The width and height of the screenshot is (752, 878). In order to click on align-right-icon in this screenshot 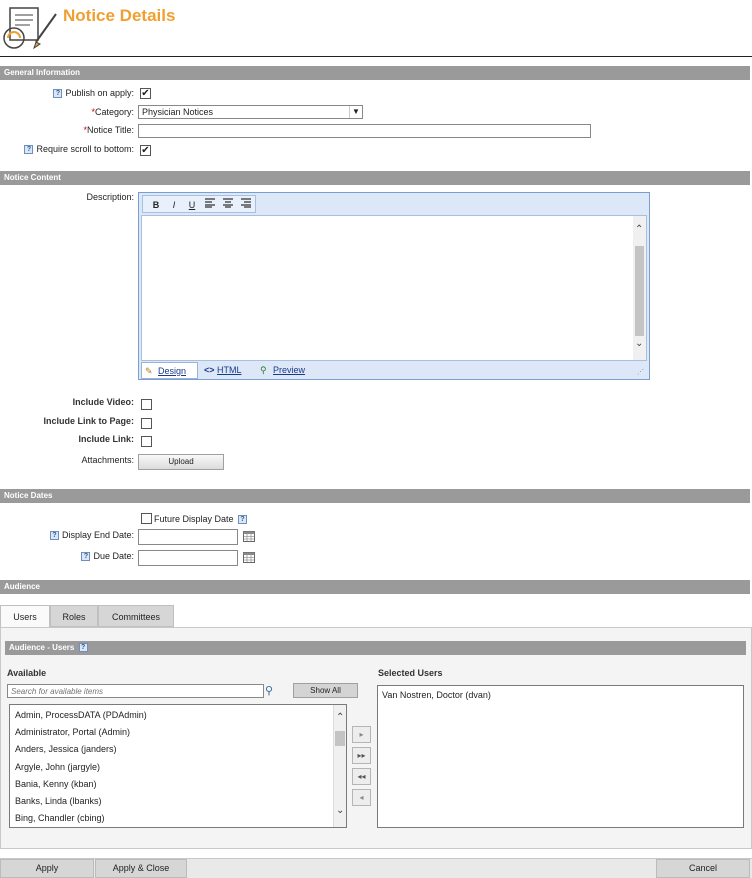, I will do `click(246, 205)`.